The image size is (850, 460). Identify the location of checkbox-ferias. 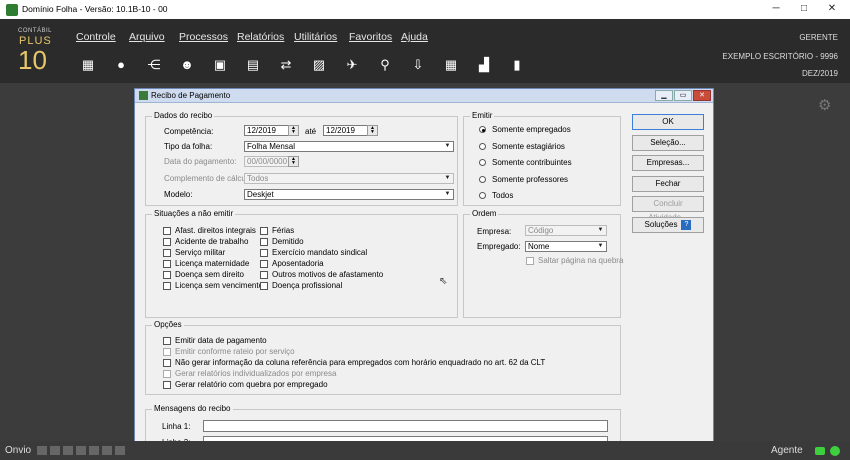
(264, 231).